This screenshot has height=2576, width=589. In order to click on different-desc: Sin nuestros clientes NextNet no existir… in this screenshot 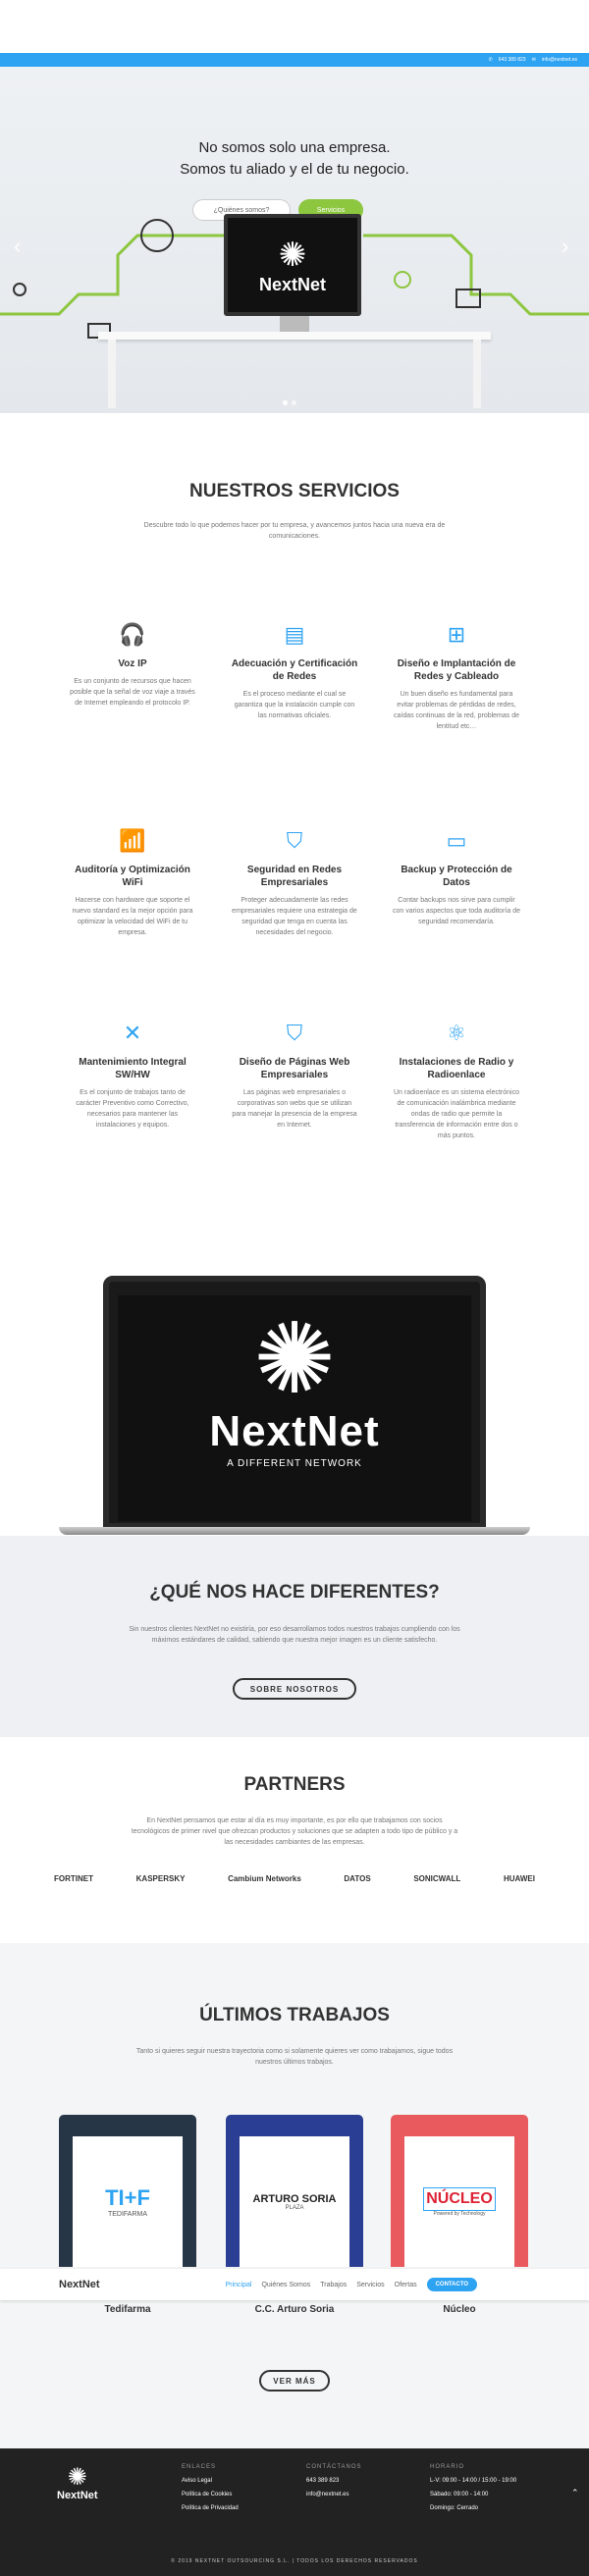, I will do `click(294, 1635)`.